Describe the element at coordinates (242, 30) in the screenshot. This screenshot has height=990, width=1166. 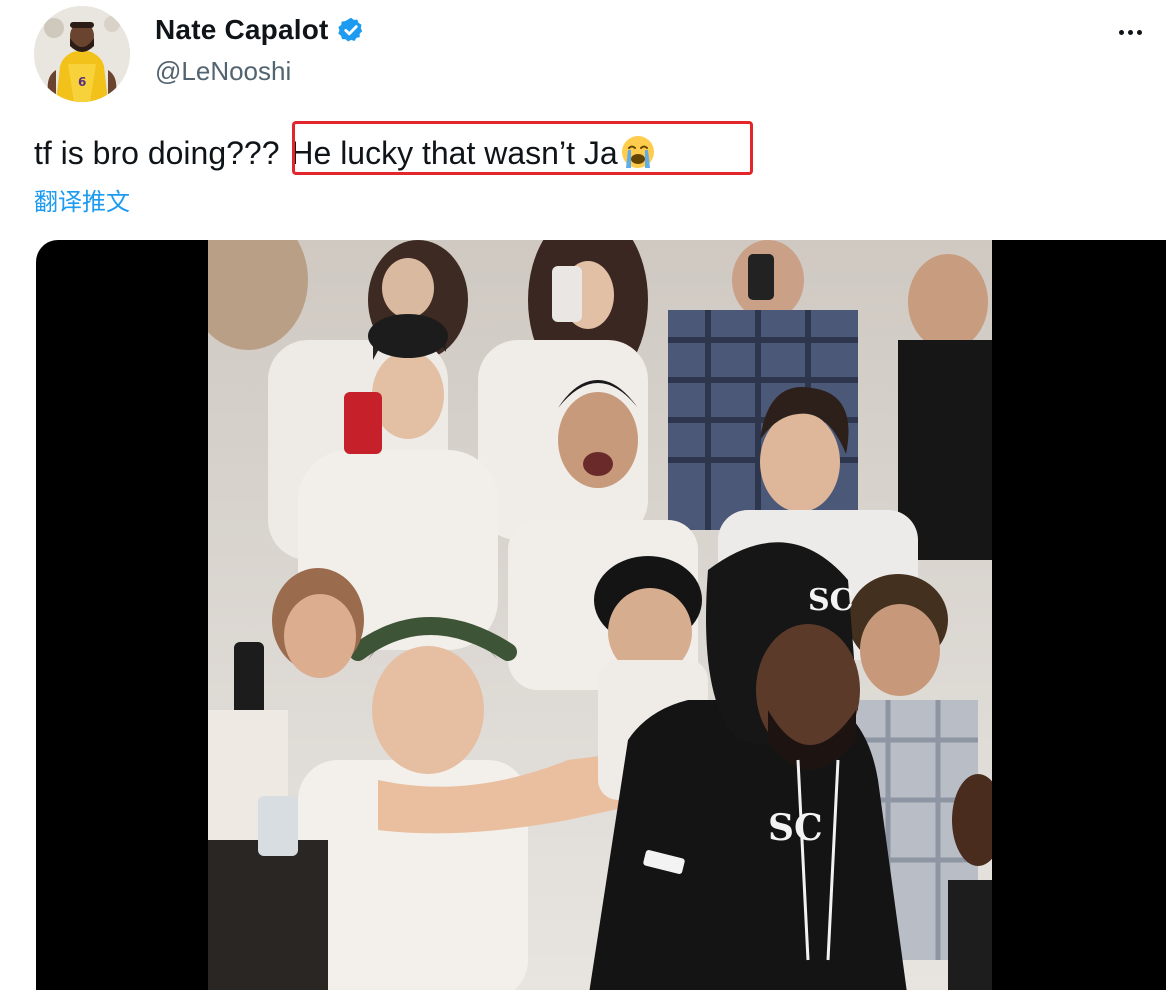
I see `author-display-name: Nate Capalot` at that location.